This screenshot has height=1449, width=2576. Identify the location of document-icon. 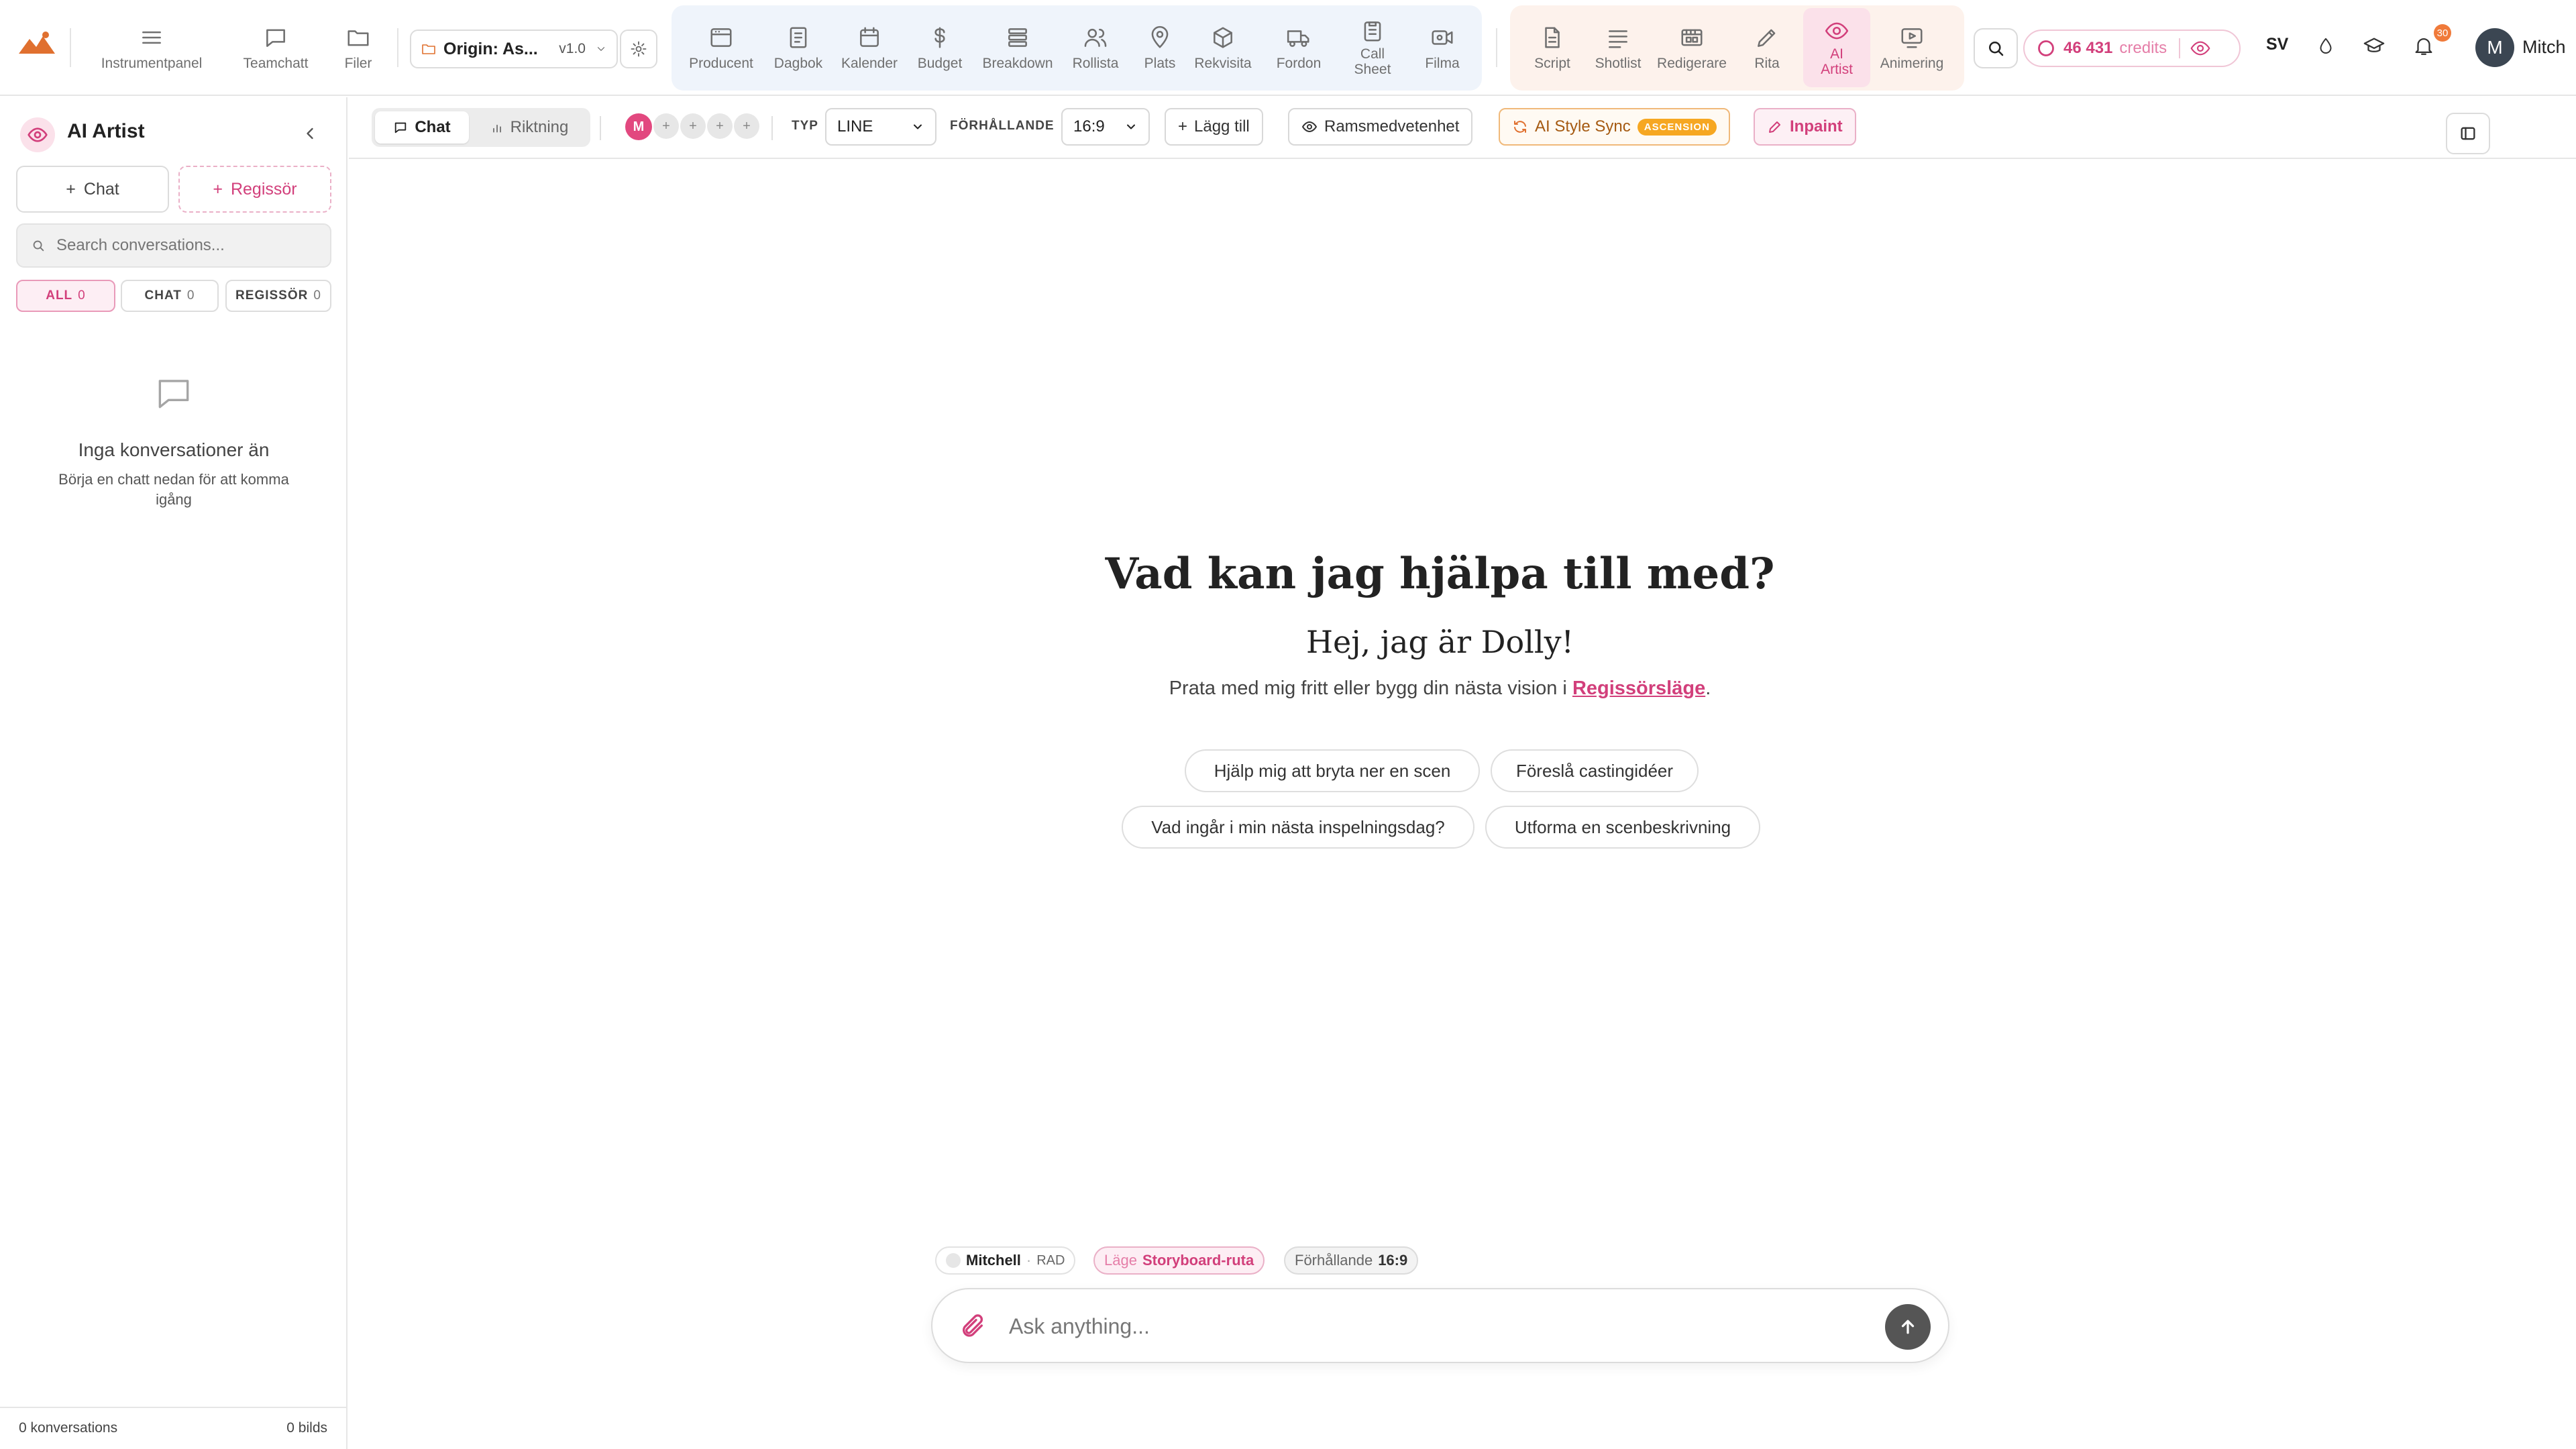
(1552, 37).